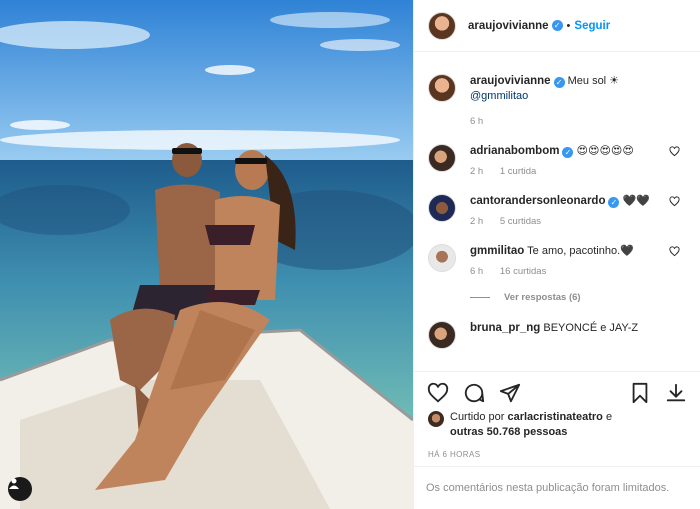  Describe the element at coordinates (505, 328) in the screenshot. I see `comment-username: bruna_pr_ng` at that location.